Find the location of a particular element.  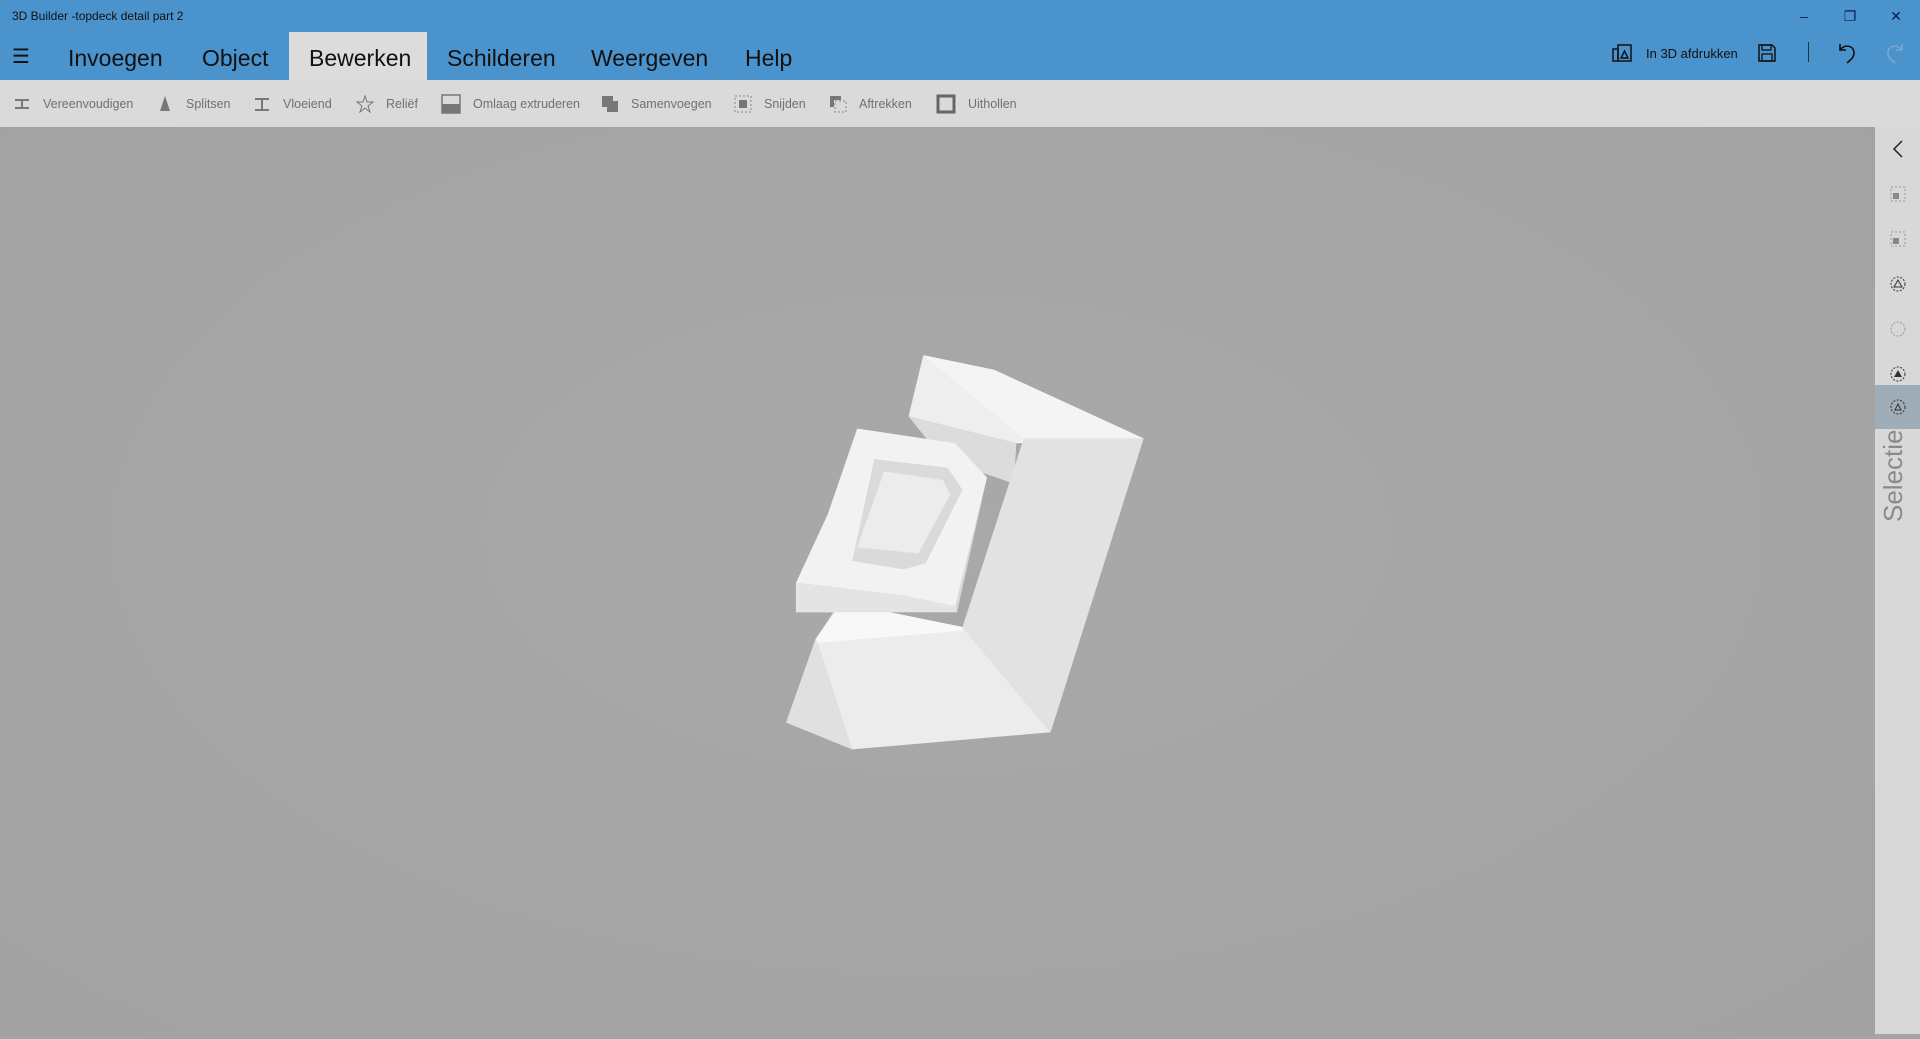

emboss-button: Reliëf is located at coordinates (386, 103).